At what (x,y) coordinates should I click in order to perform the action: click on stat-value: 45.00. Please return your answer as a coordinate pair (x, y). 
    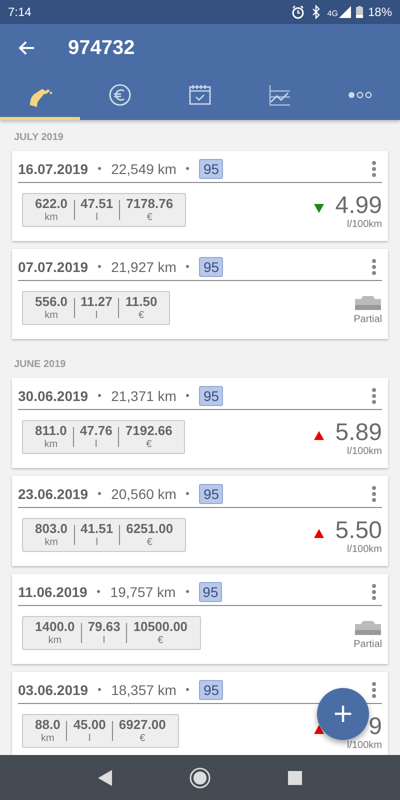
    Looking at the image, I should click on (89, 725).